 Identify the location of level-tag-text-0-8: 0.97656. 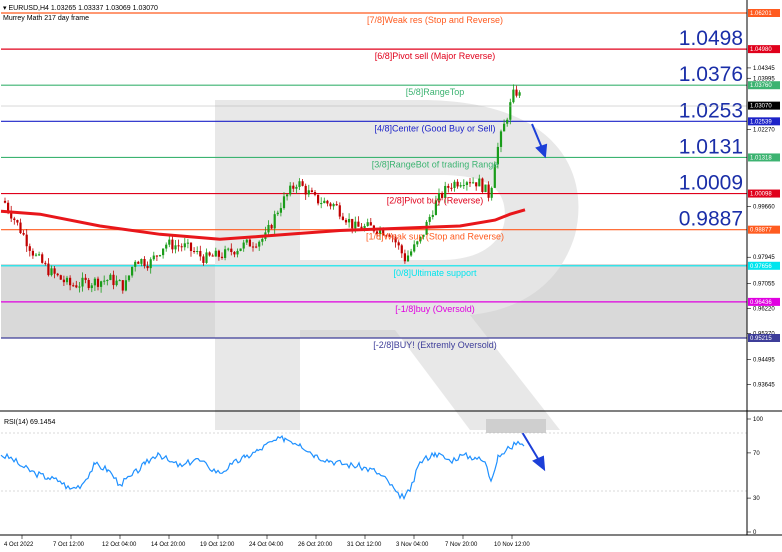
(761, 267).